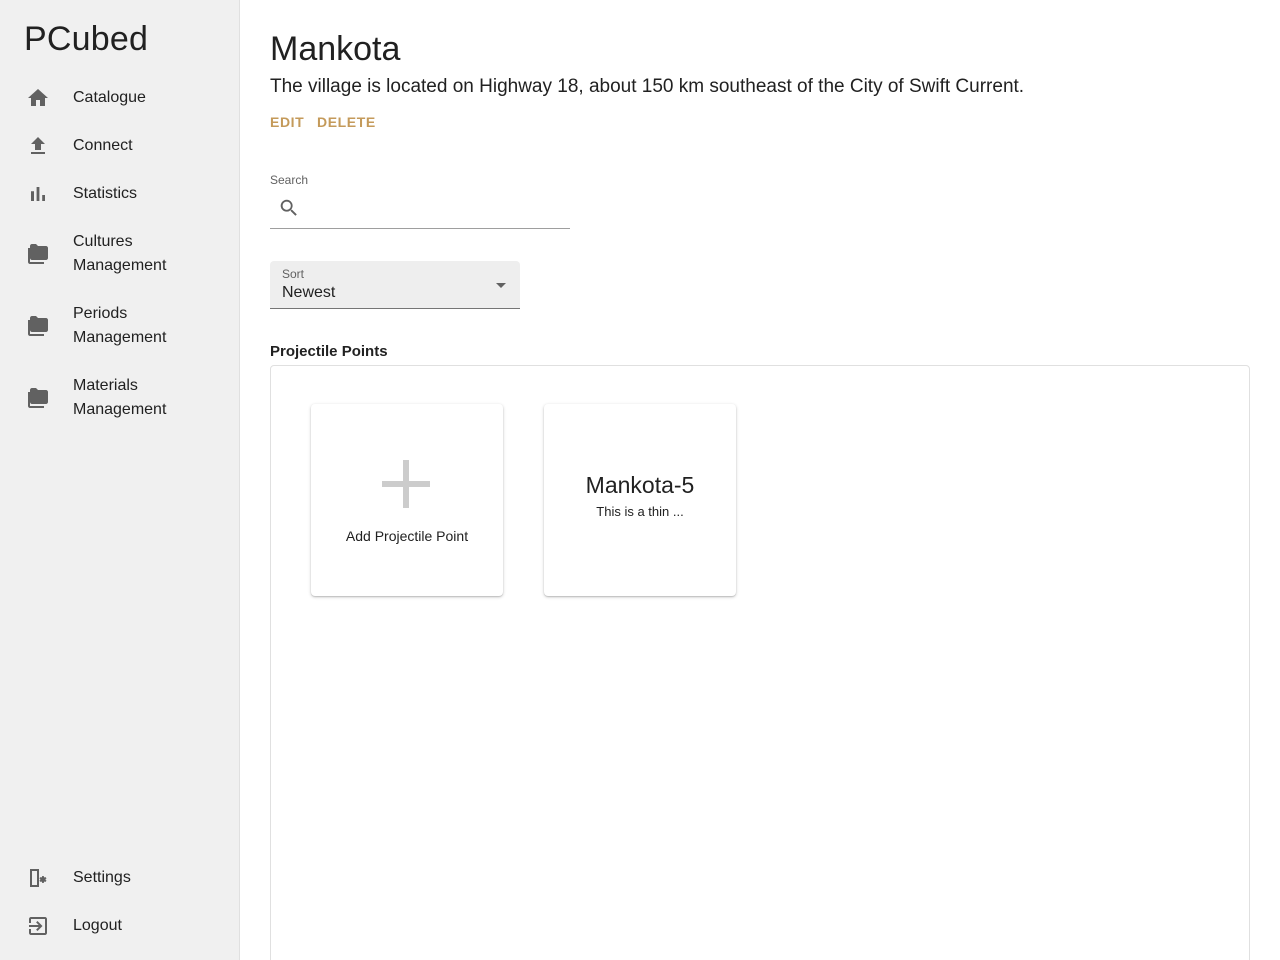  I want to click on search-field, so click(420, 210).